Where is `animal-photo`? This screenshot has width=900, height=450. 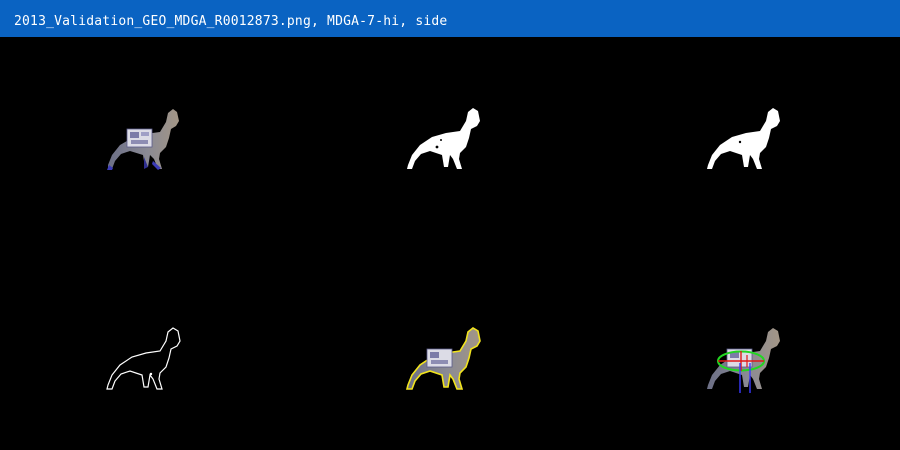 animal-photo is located at coordinates (143, 139).